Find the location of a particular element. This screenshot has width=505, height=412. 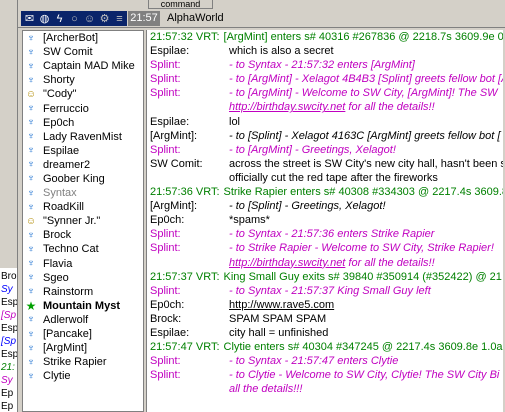

chat-line: Ep0ch: *spams* is located at coordinates (326, 220).